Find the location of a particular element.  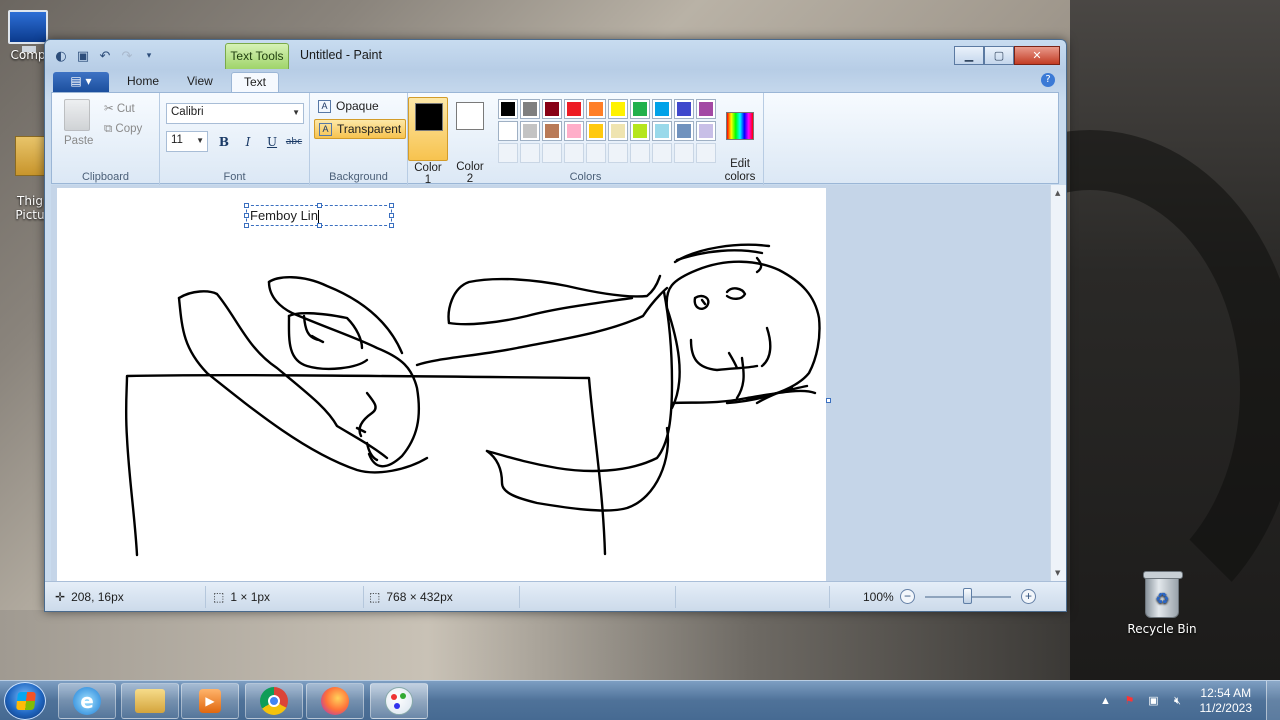

paint-app-icon: ◐ is located at coordinates (61, 56).